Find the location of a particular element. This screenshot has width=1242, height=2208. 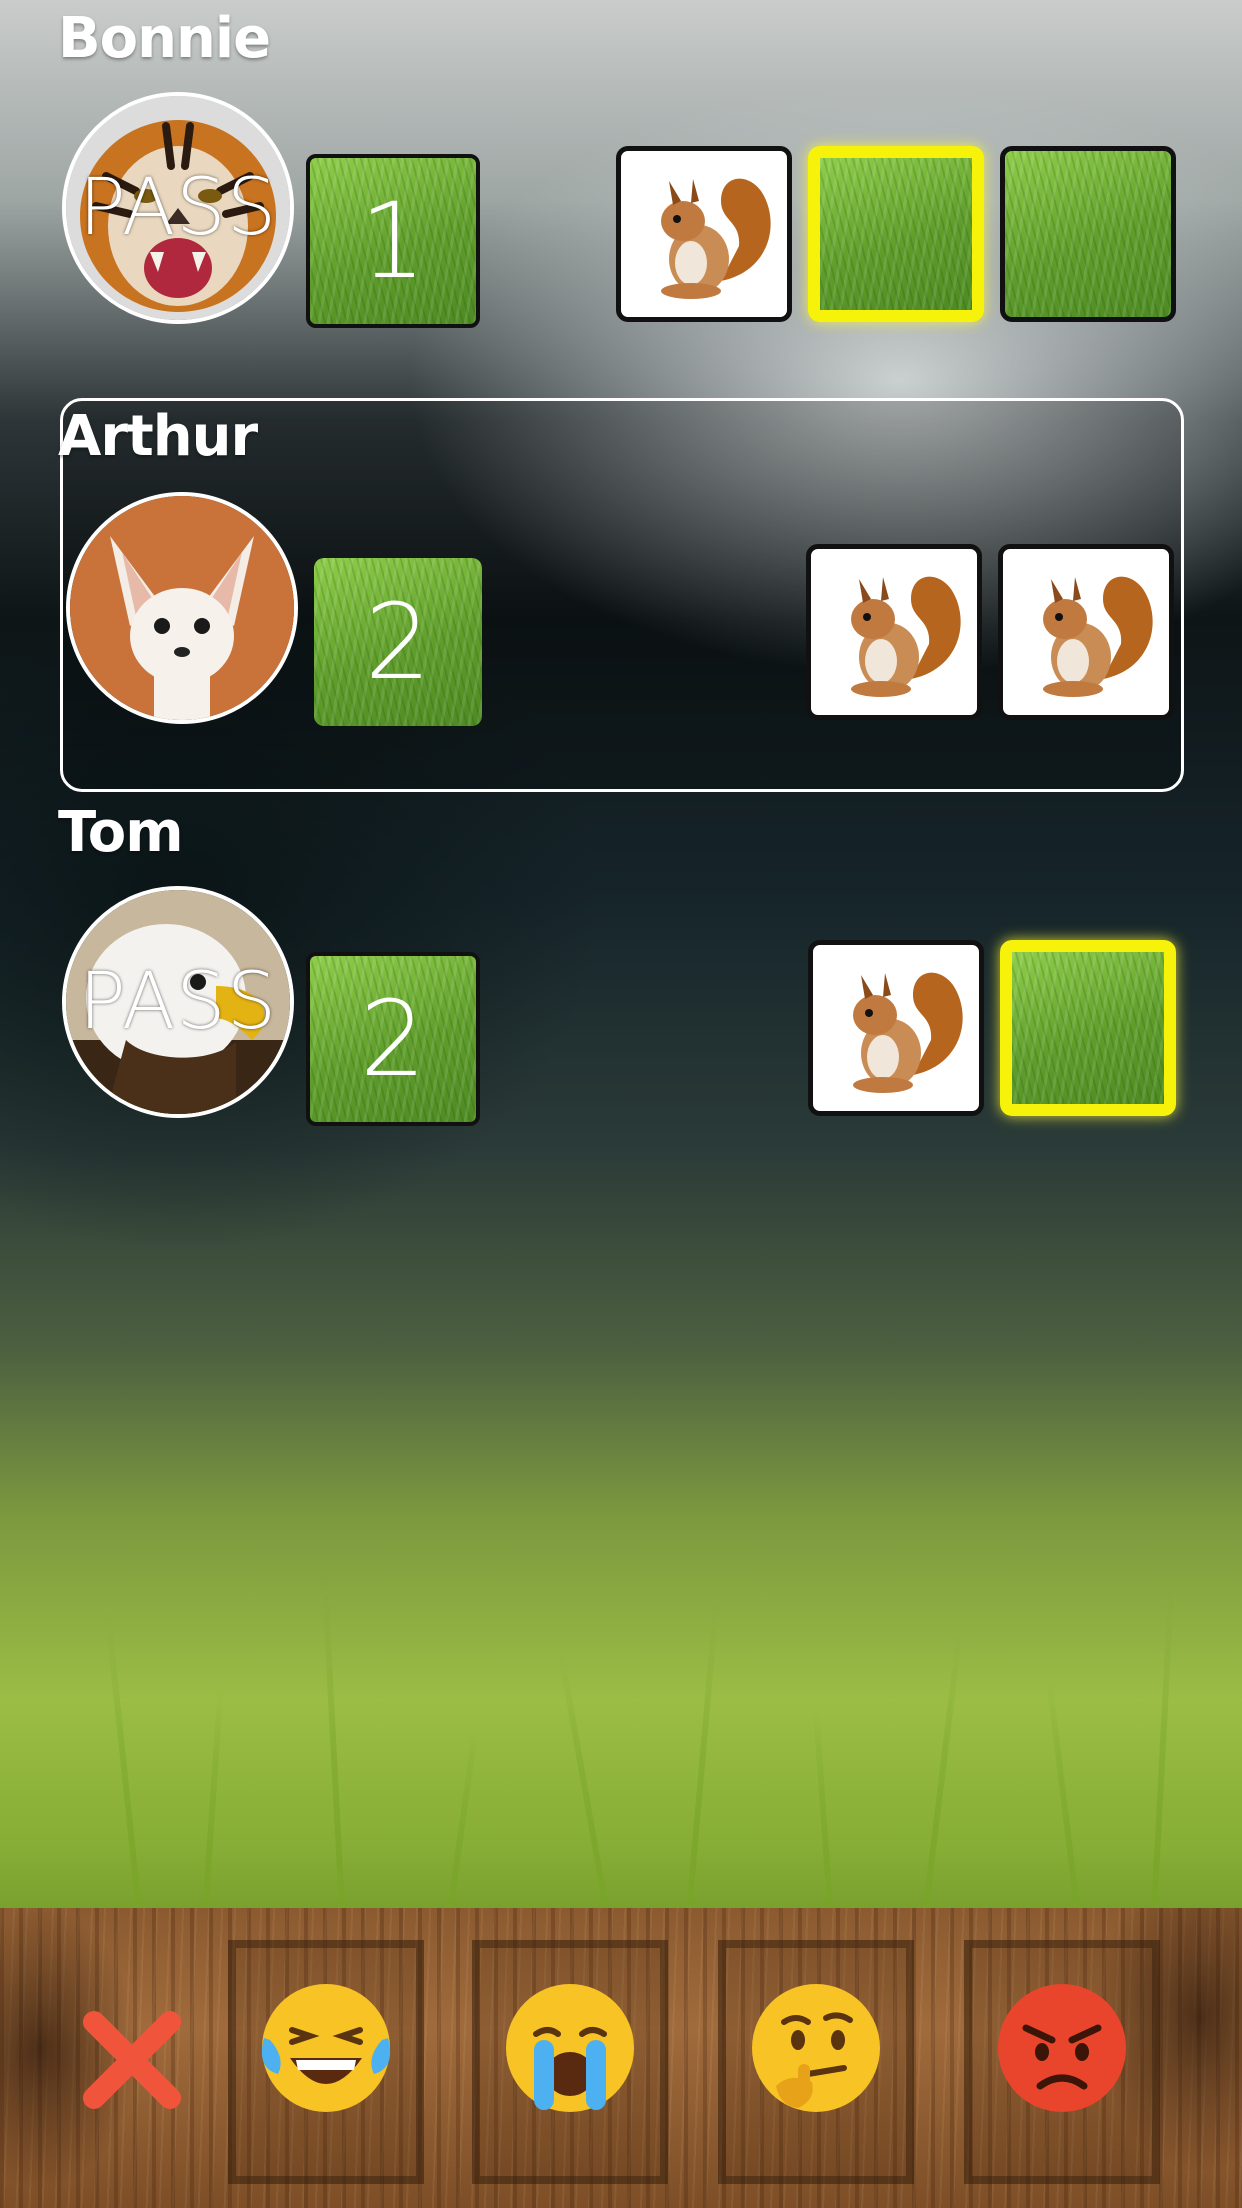

close-icon is located at coordinates (132, 2060).